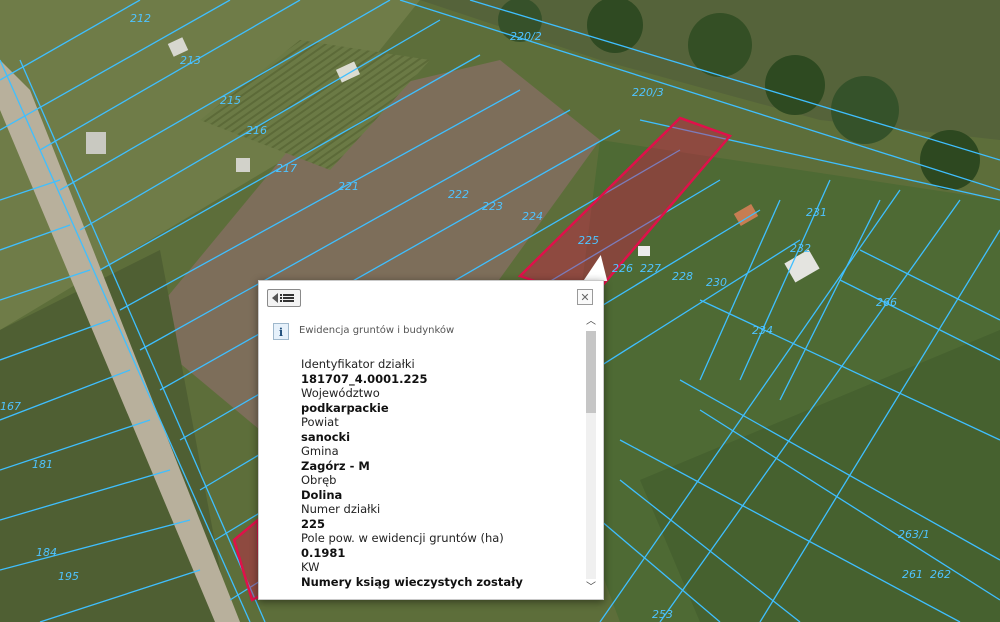 The height and width of the screenshot is (622, 1000). What do you see at coordinates (800, 248) in the screenshot?
I see `plot-label: 232` at bounding box center [800, 248].